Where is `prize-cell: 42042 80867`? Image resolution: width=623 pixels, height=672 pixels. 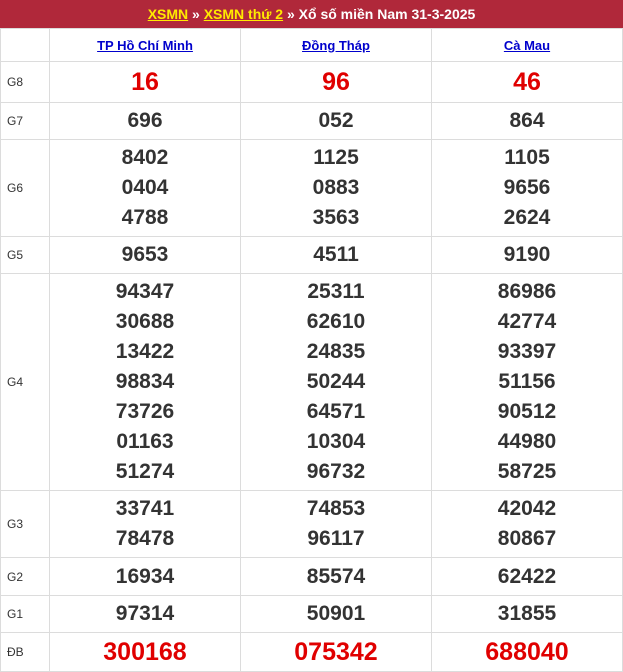 prize-cell: 42042 80867 is located at coordinates (527, 524).